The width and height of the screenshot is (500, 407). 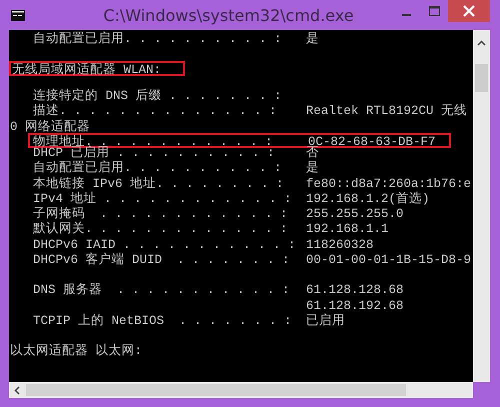 I want to click on field-value: 已启用, so click(x=326, y=321).